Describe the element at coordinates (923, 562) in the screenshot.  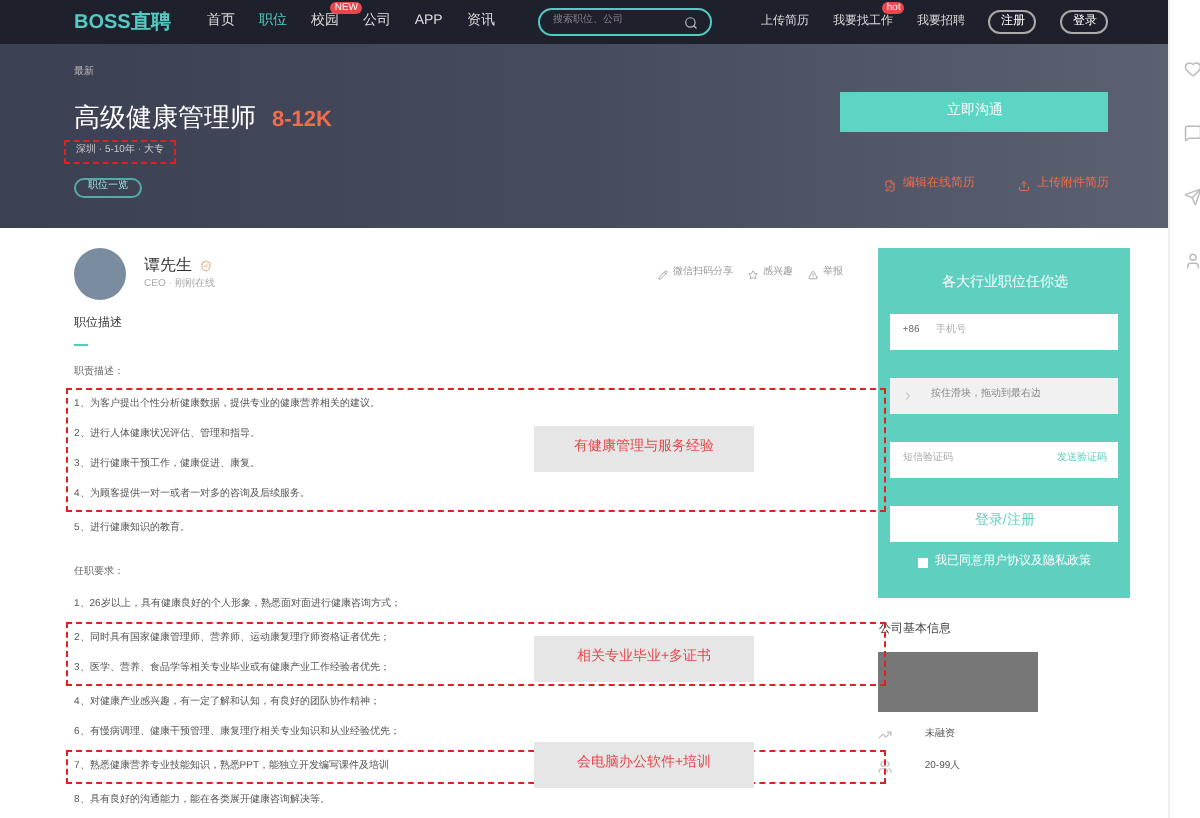
I see `agreement-checkbox` at that location.